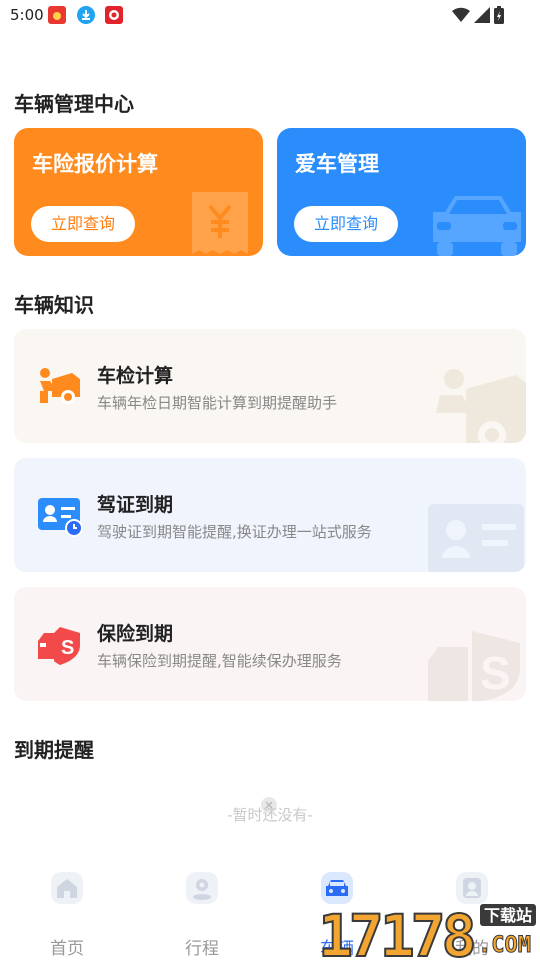 This screenshot has height=960, width=540. What do you see at coordinates (114, 15) in the screenshot?
I see `app-notification-icon` at bounding box center [114, 15].